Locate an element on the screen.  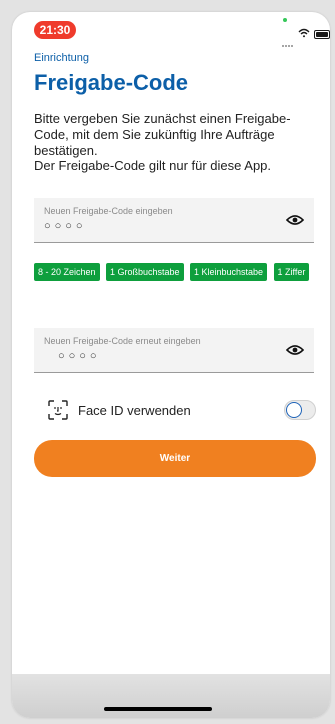
new-code-field: Neuen Freigabe-Code eingeben ○○○○ is located at coordinates (174, 220).